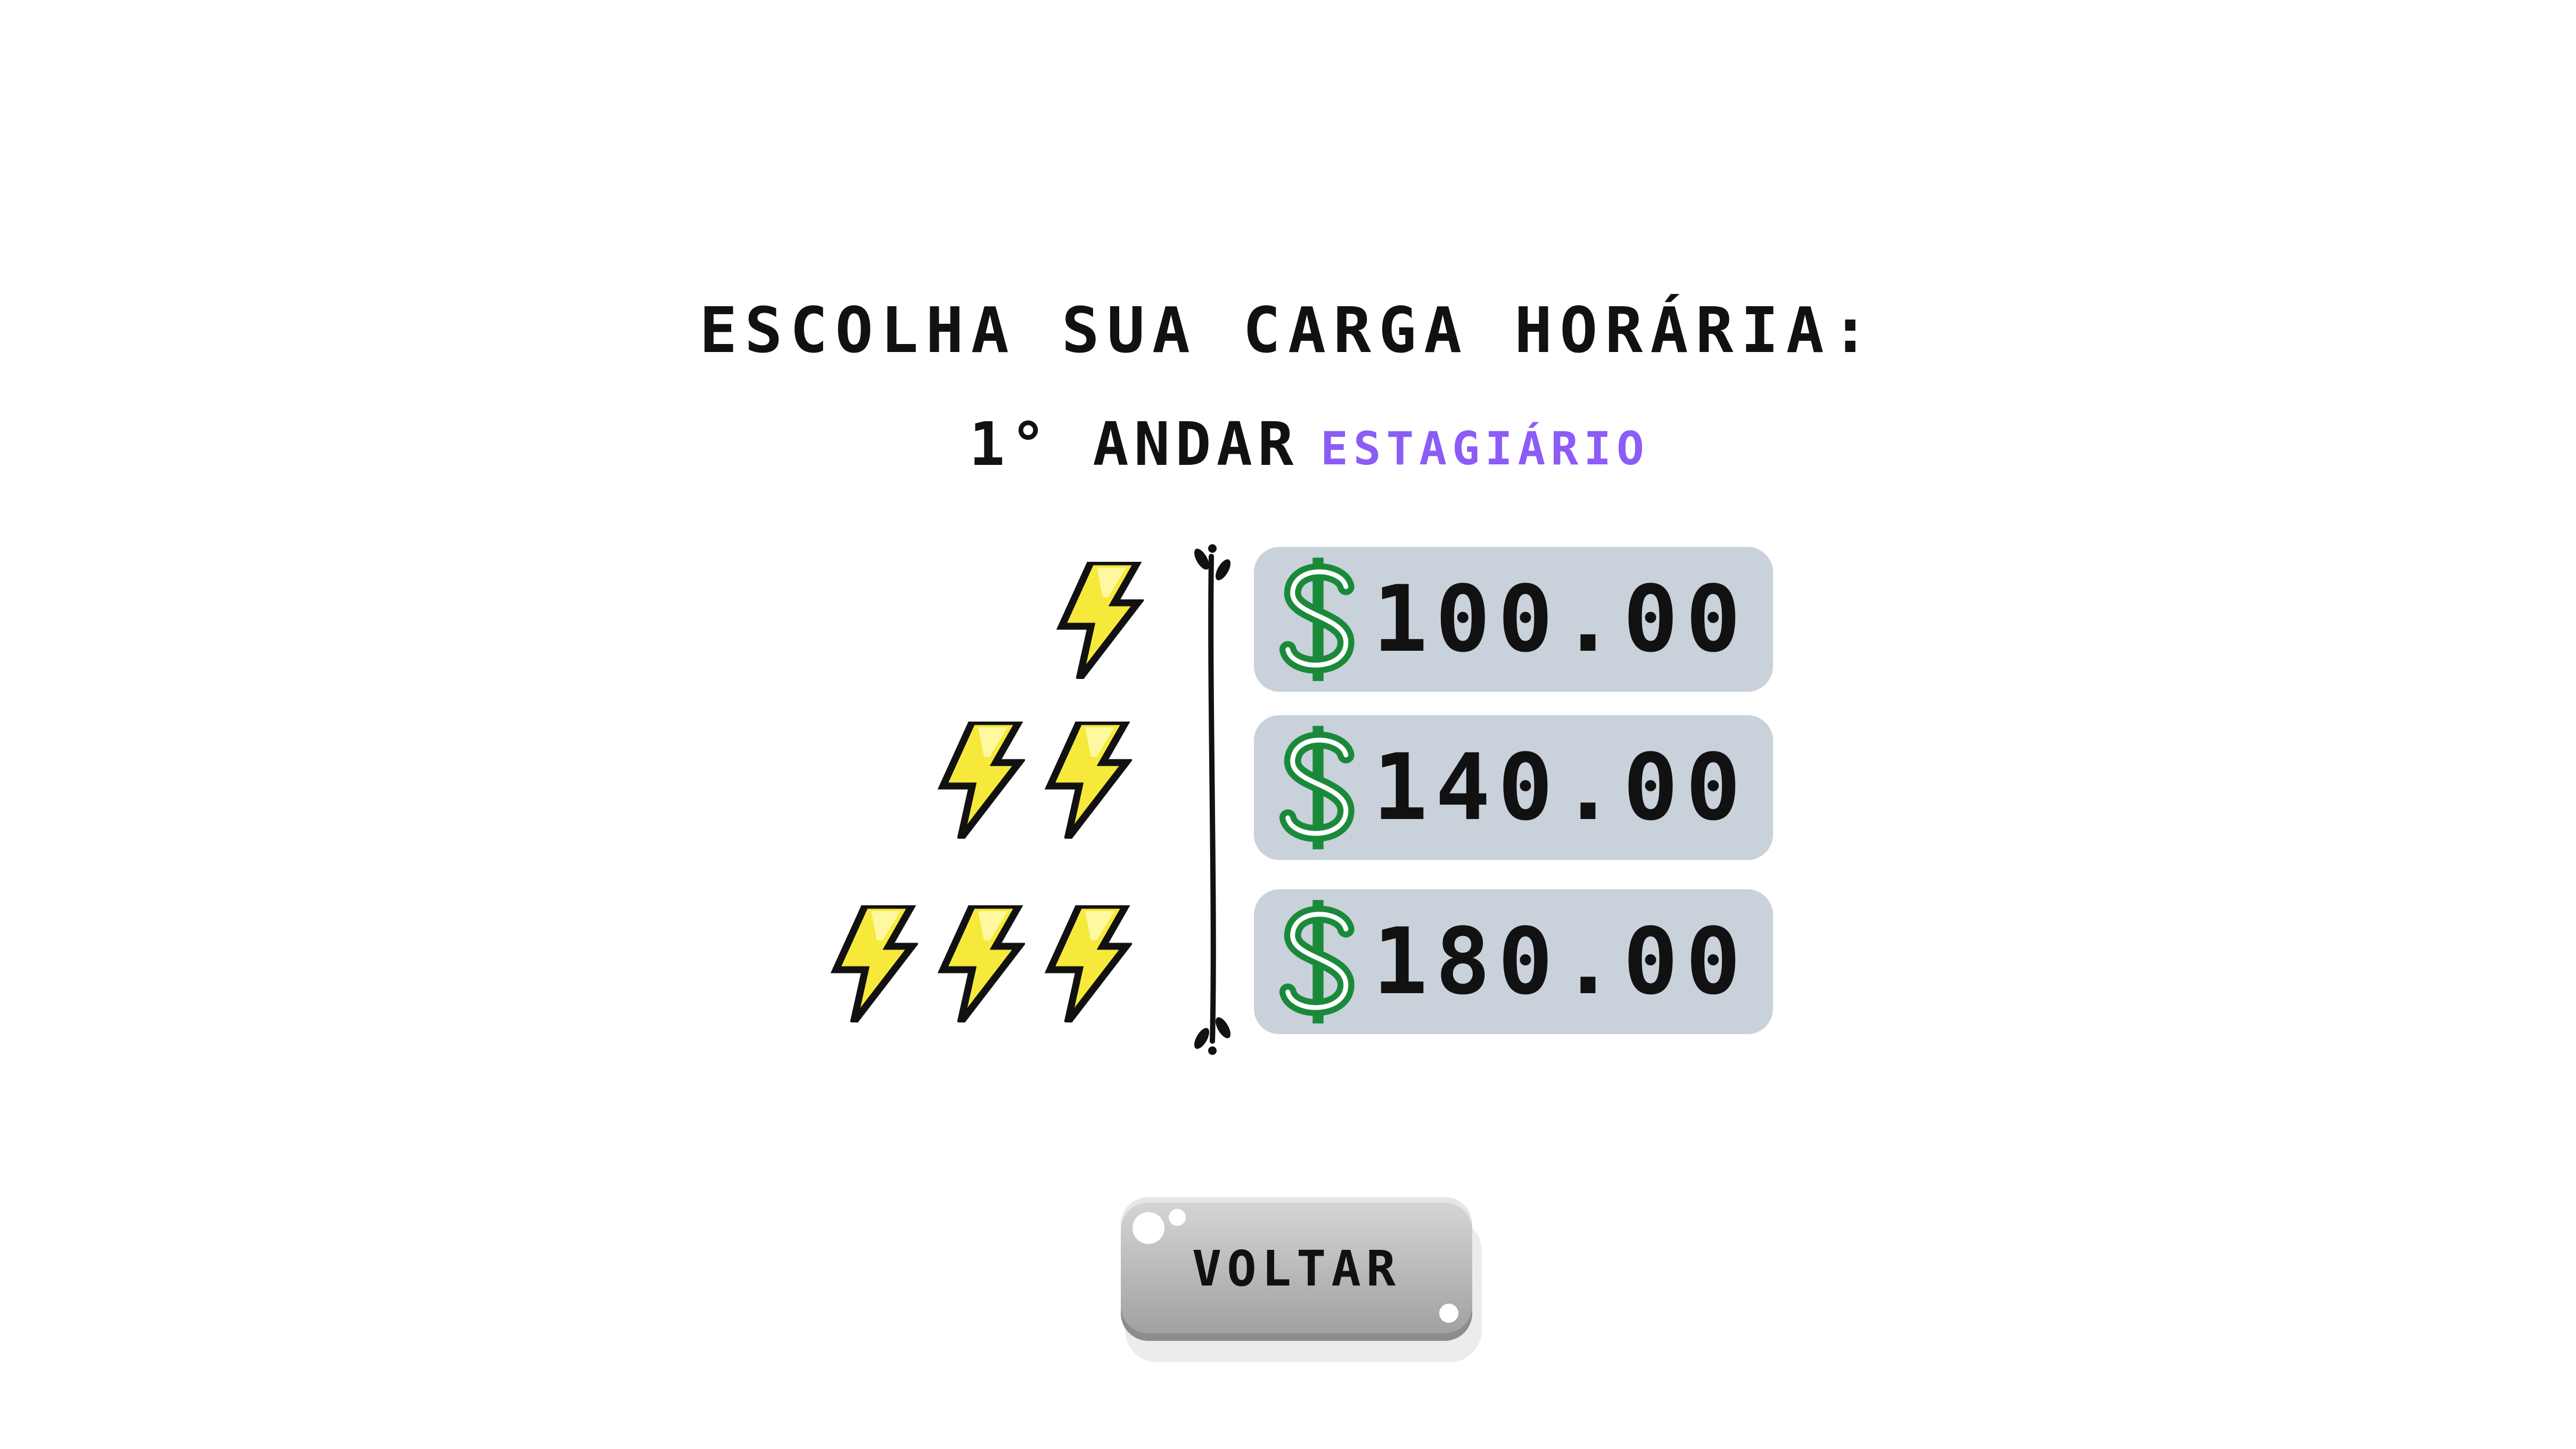 The image size is (2576, 1449). Describe the element at coordinates (1485, 449) in the screenshot. I see `role-label: Estagiário` at that location.